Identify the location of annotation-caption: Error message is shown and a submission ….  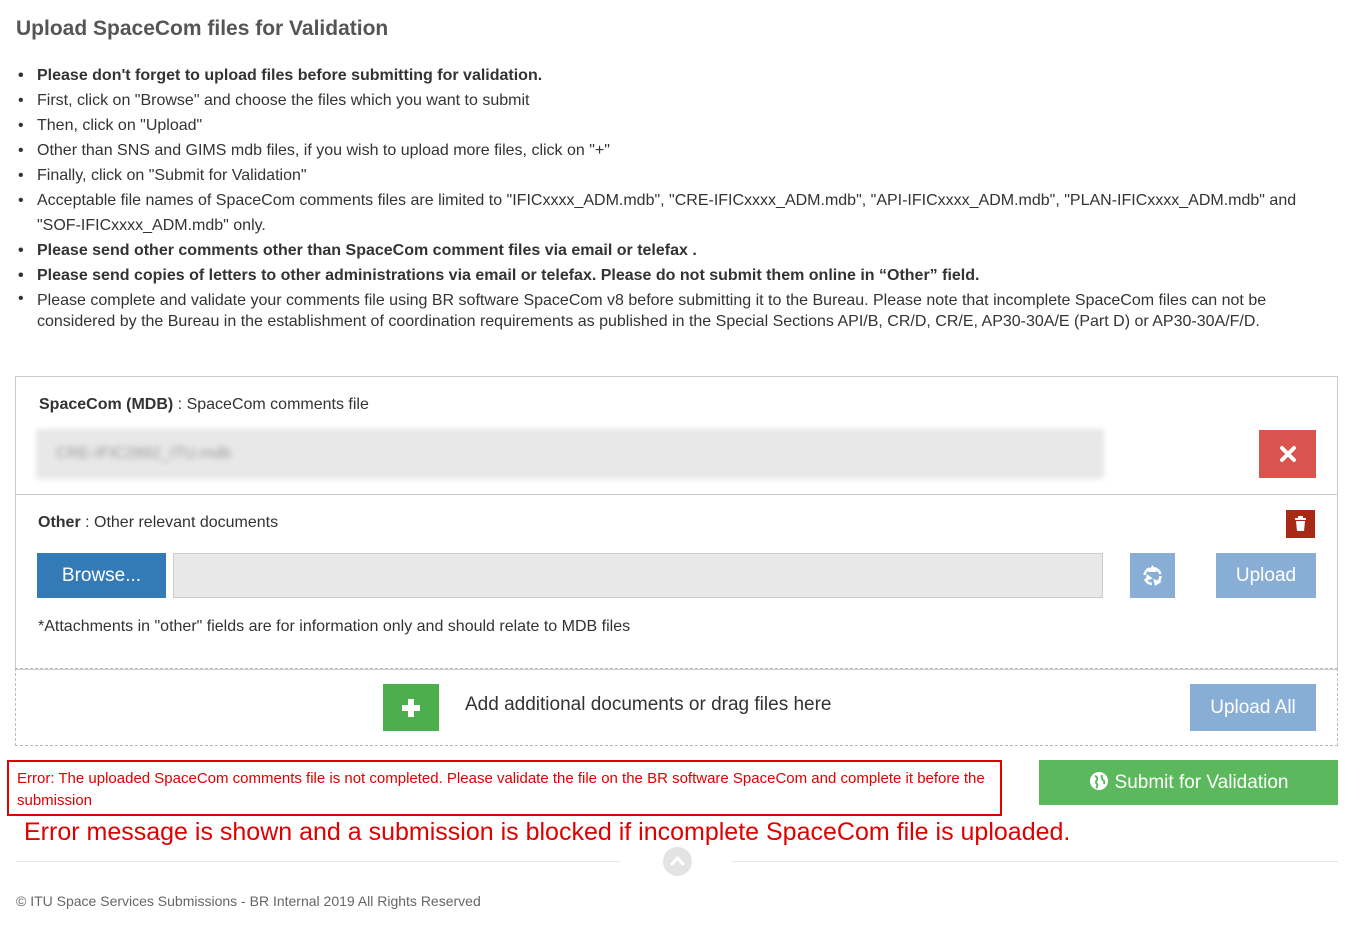
(547, 832).